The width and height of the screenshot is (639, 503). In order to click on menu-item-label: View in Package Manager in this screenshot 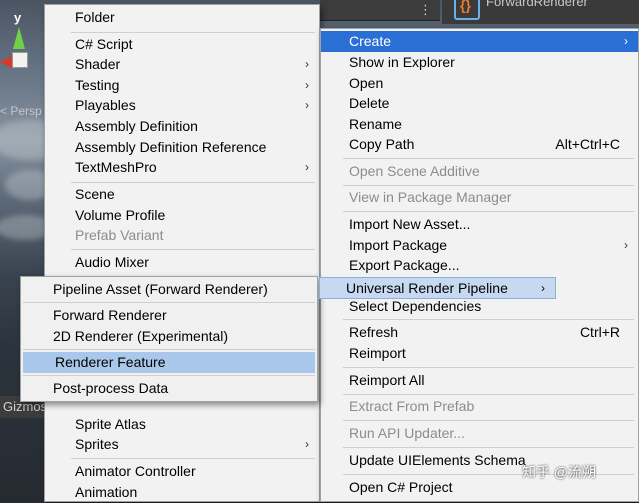, I will do `click(430, 197)`.